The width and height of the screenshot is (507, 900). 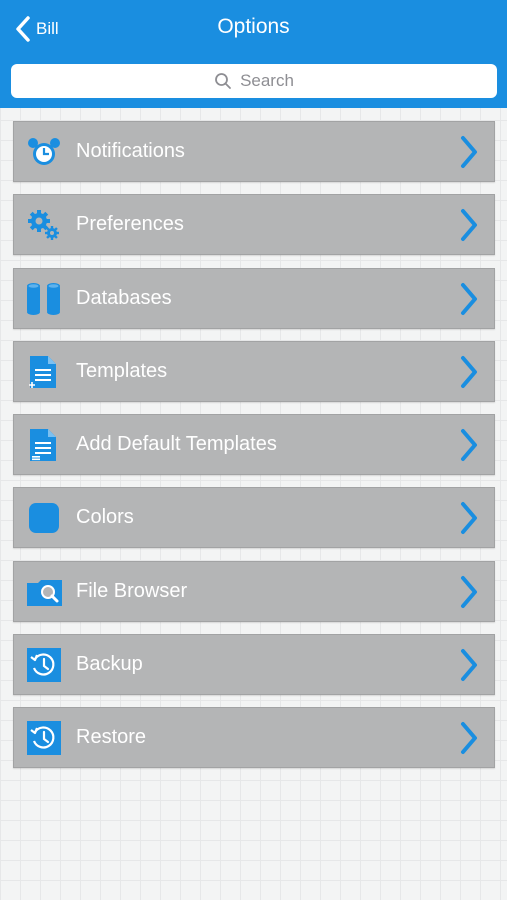 What do you see at coordinates (130, 151) in the screenshot?
I see `option-label: Notifications` at bounding box center [130, 151].